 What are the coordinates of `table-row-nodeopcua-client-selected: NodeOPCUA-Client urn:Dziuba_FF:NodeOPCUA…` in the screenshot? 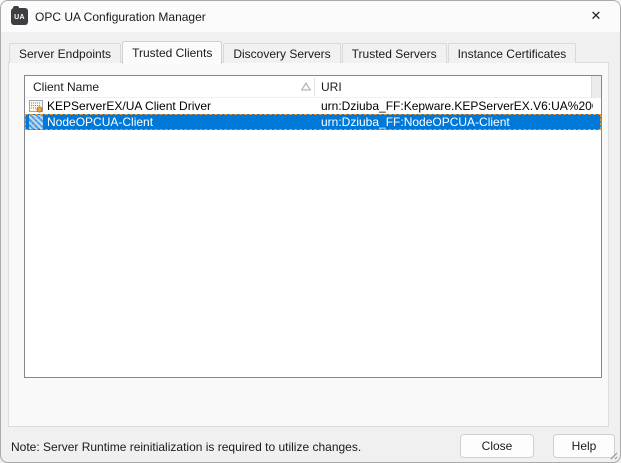 It's located at (313, 122).